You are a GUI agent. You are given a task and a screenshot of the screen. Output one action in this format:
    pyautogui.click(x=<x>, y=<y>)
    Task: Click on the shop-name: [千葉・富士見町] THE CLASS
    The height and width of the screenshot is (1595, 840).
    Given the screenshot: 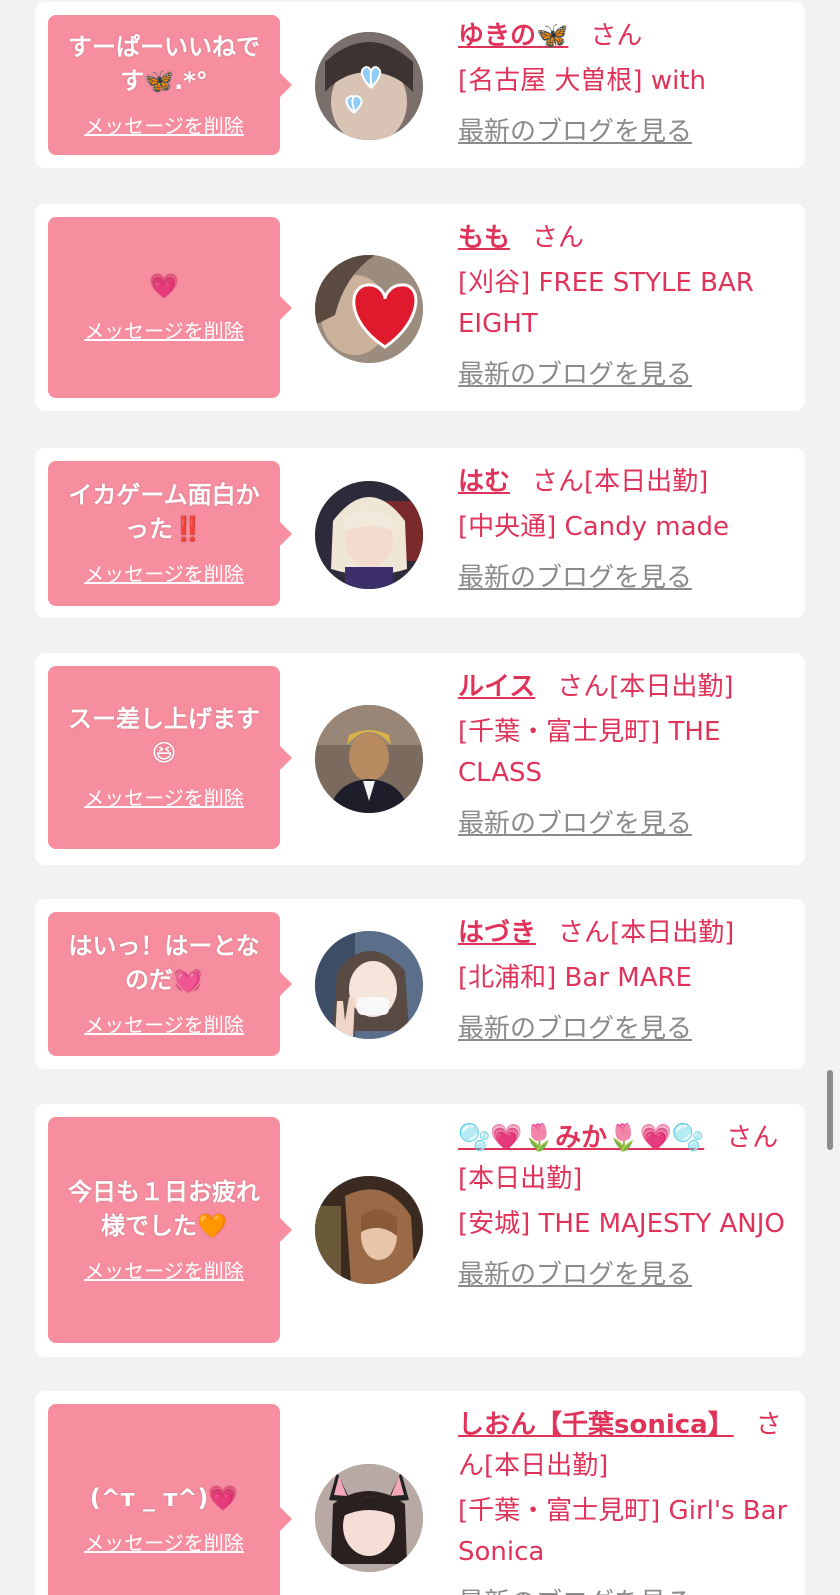 What is the action you would take?
    pyautogui.click(x=589, y=752)
    